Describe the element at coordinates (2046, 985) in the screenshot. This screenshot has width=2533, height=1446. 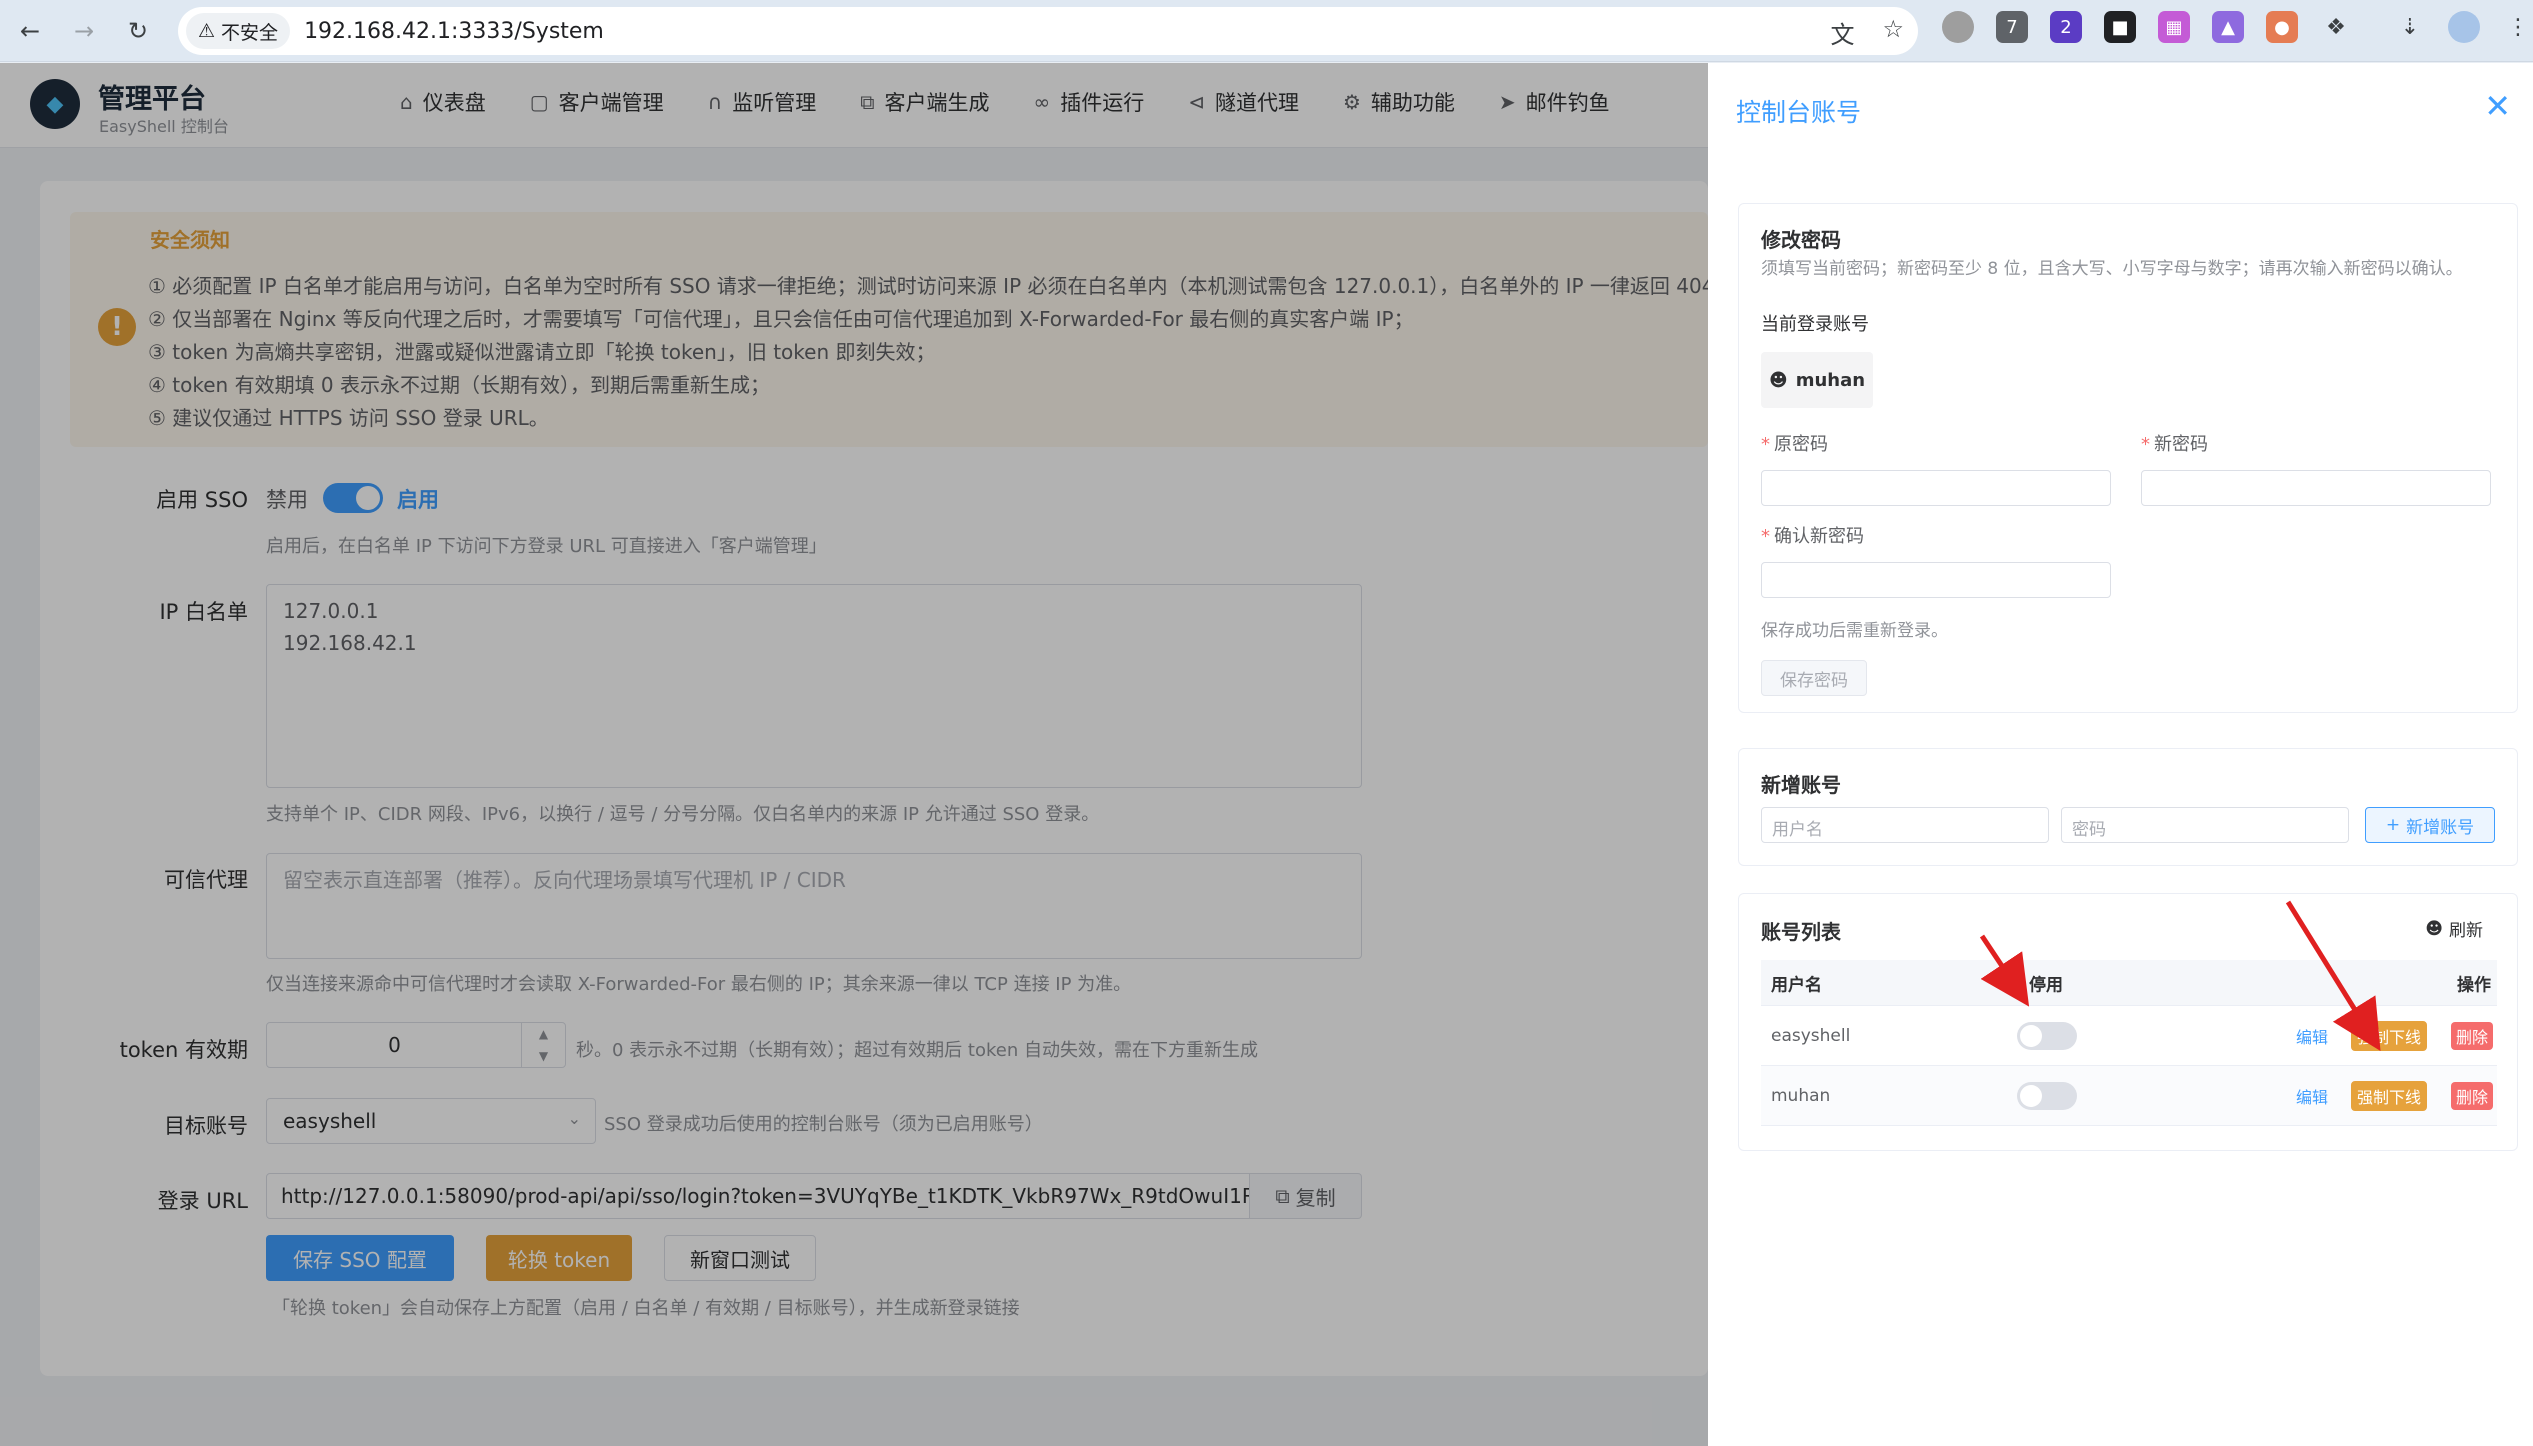
I see `column-header-disabled: 停用` at that location.